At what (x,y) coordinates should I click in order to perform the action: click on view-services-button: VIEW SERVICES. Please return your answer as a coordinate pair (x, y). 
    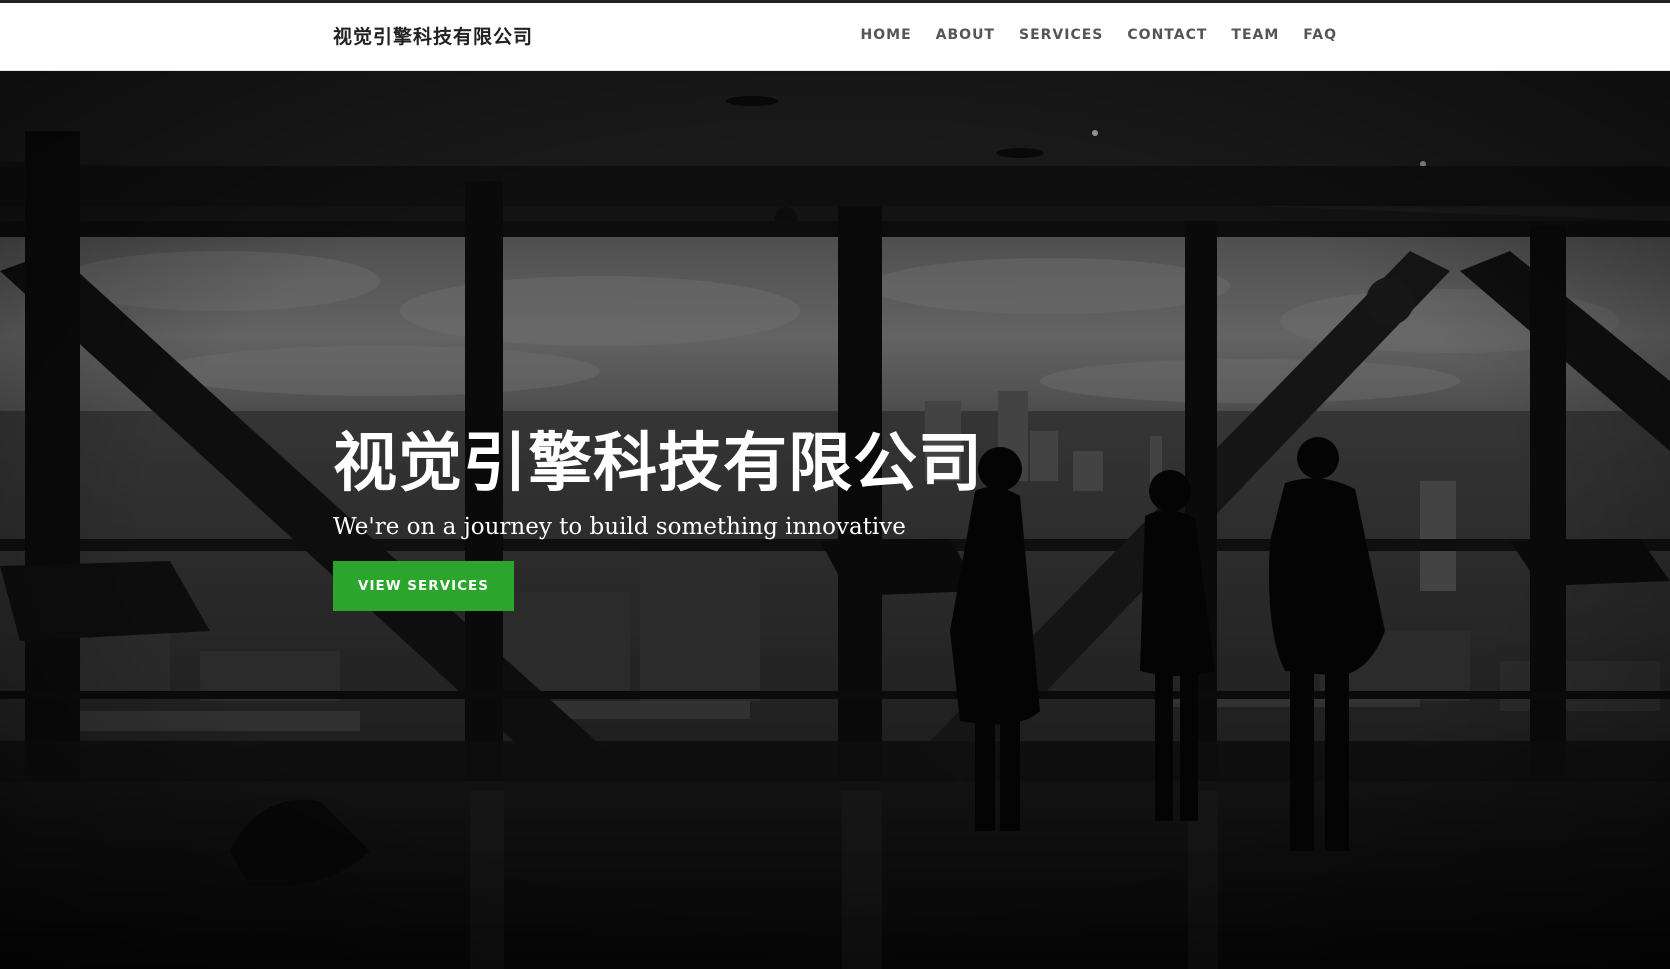
    Looking at the image, I should click on (423, 586).